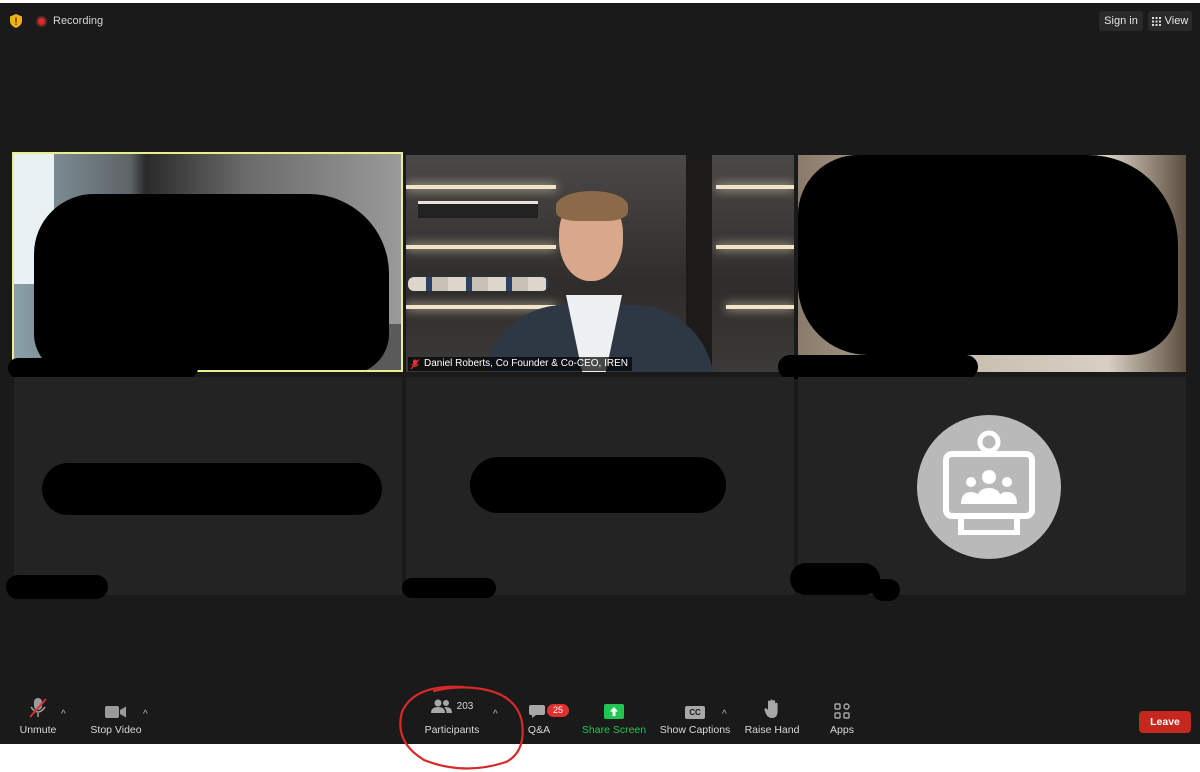 The width and height of the screenshot is (1200, 772). I want to click on share-screen-button: Share Screen, so click(614, 718).